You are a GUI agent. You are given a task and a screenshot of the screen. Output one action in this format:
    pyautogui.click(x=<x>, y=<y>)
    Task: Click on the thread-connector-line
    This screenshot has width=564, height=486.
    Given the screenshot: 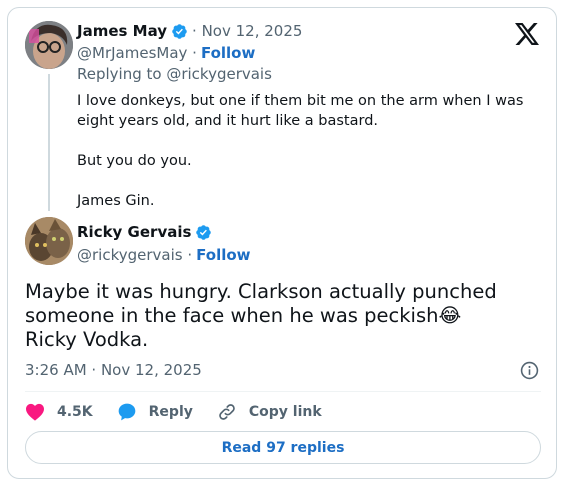 What is the action you would take?
    pyautogui.click(x=49, y=142)
    